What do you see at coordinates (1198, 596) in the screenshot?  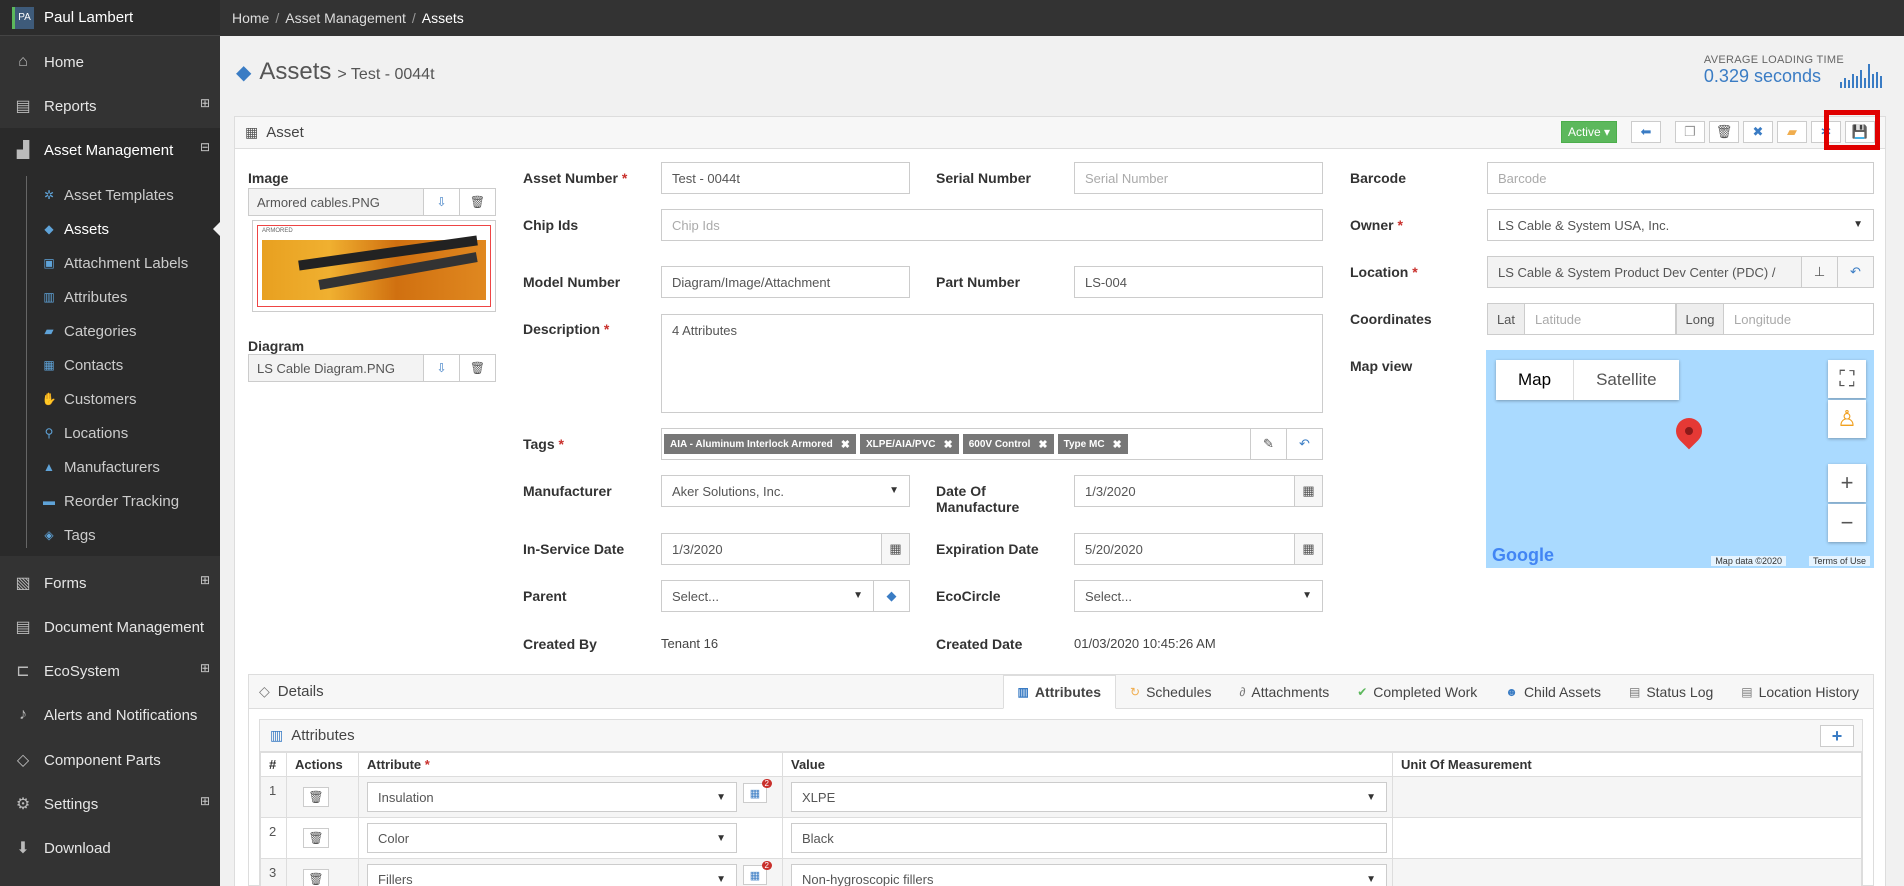 I see `ecocircle-select: Select... ▼` at bounding box center [1198, 596].